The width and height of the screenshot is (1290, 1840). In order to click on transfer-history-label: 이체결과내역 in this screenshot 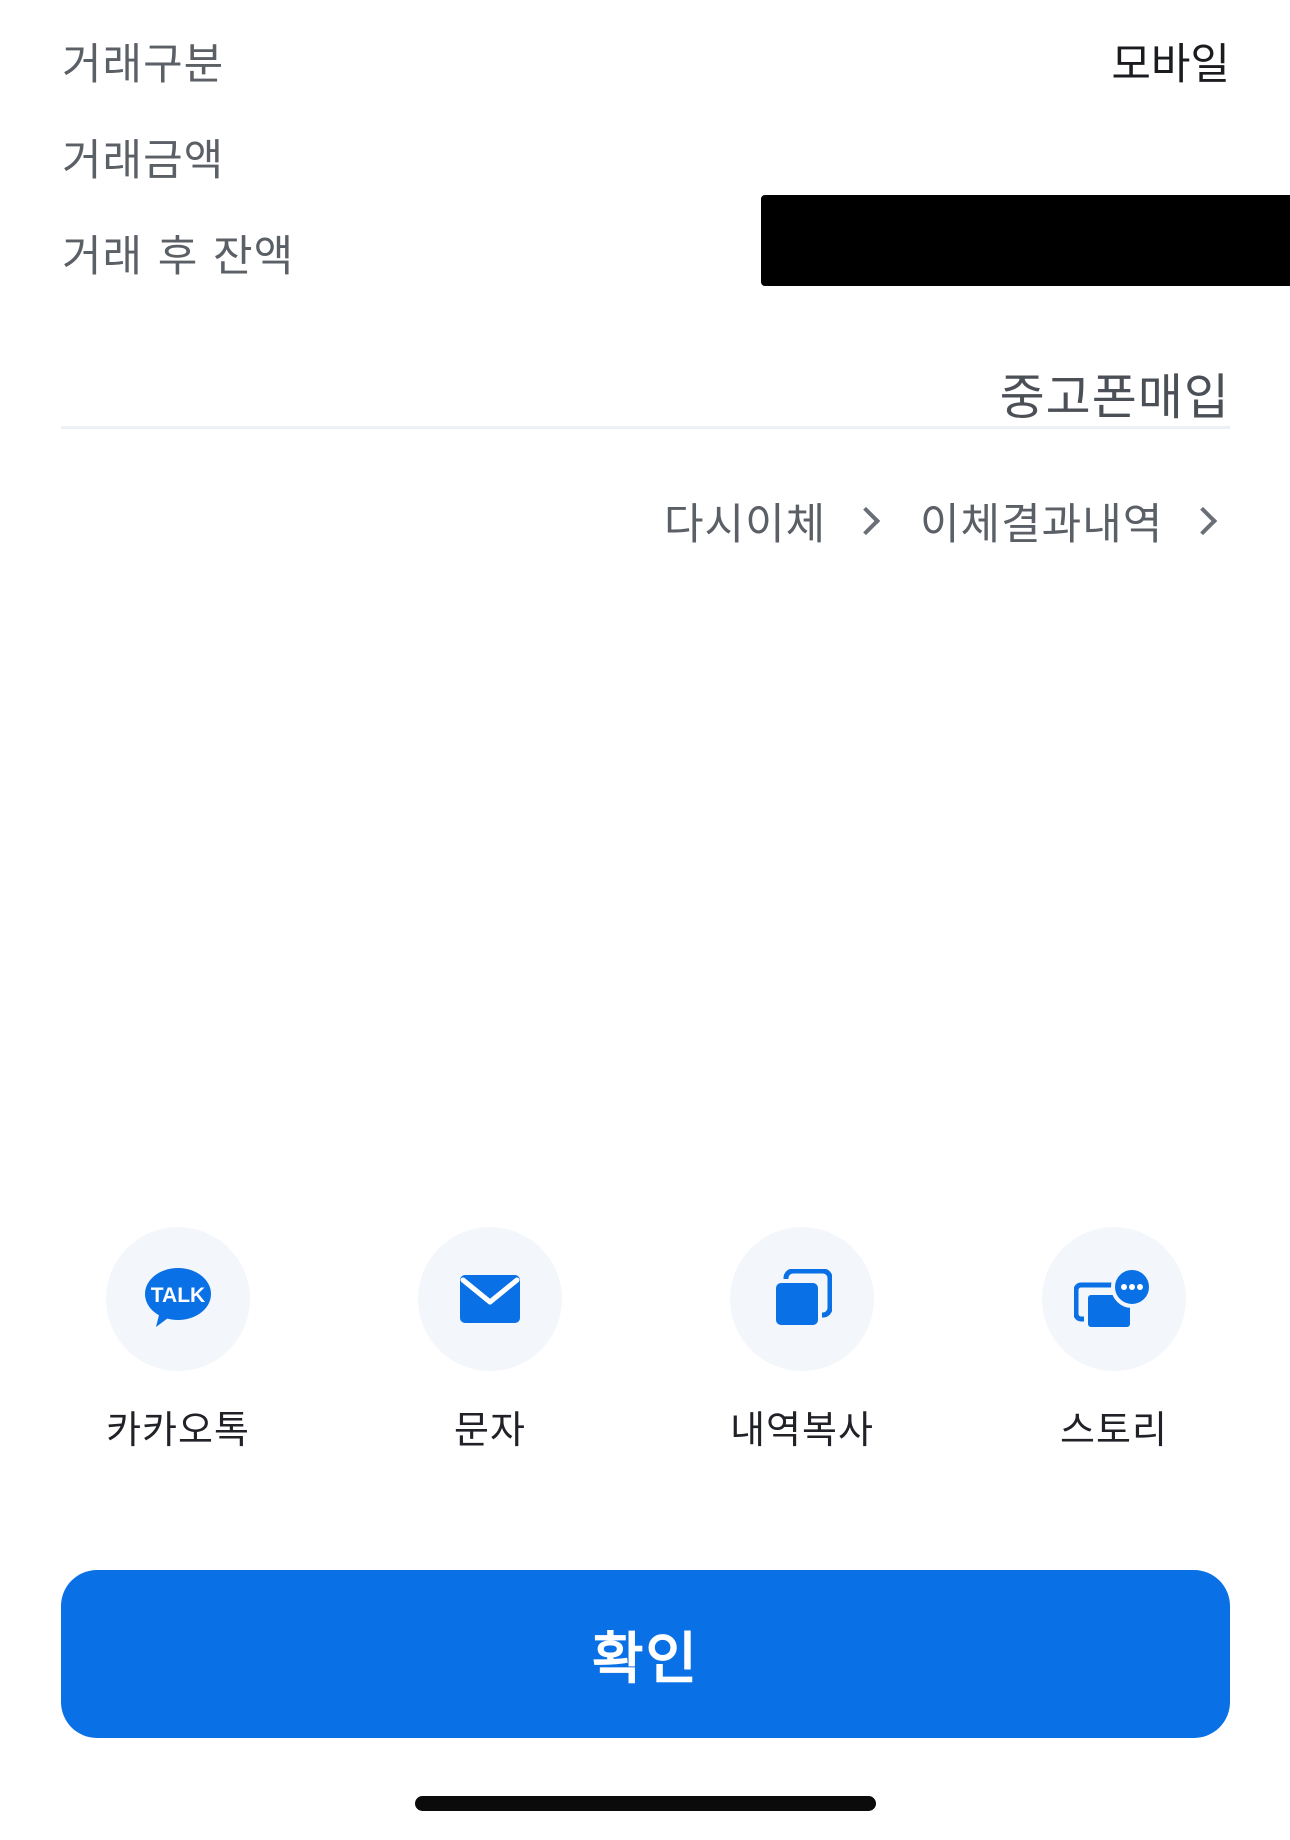, I will do `click(1042, 525)`.